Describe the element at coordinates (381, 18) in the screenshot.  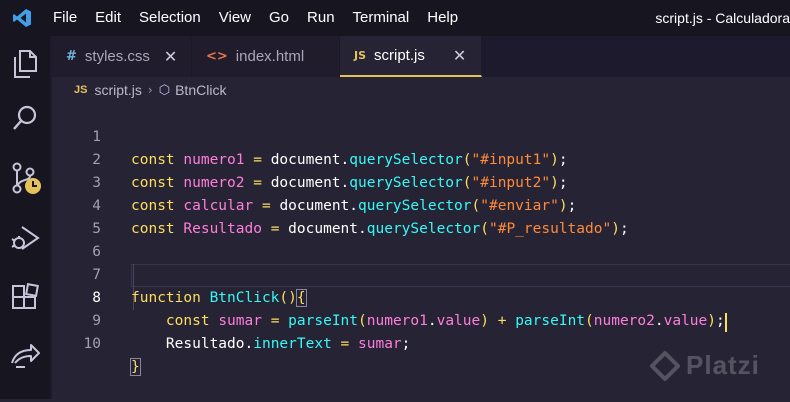
I see `menu-terminal: Terminal` at that location.